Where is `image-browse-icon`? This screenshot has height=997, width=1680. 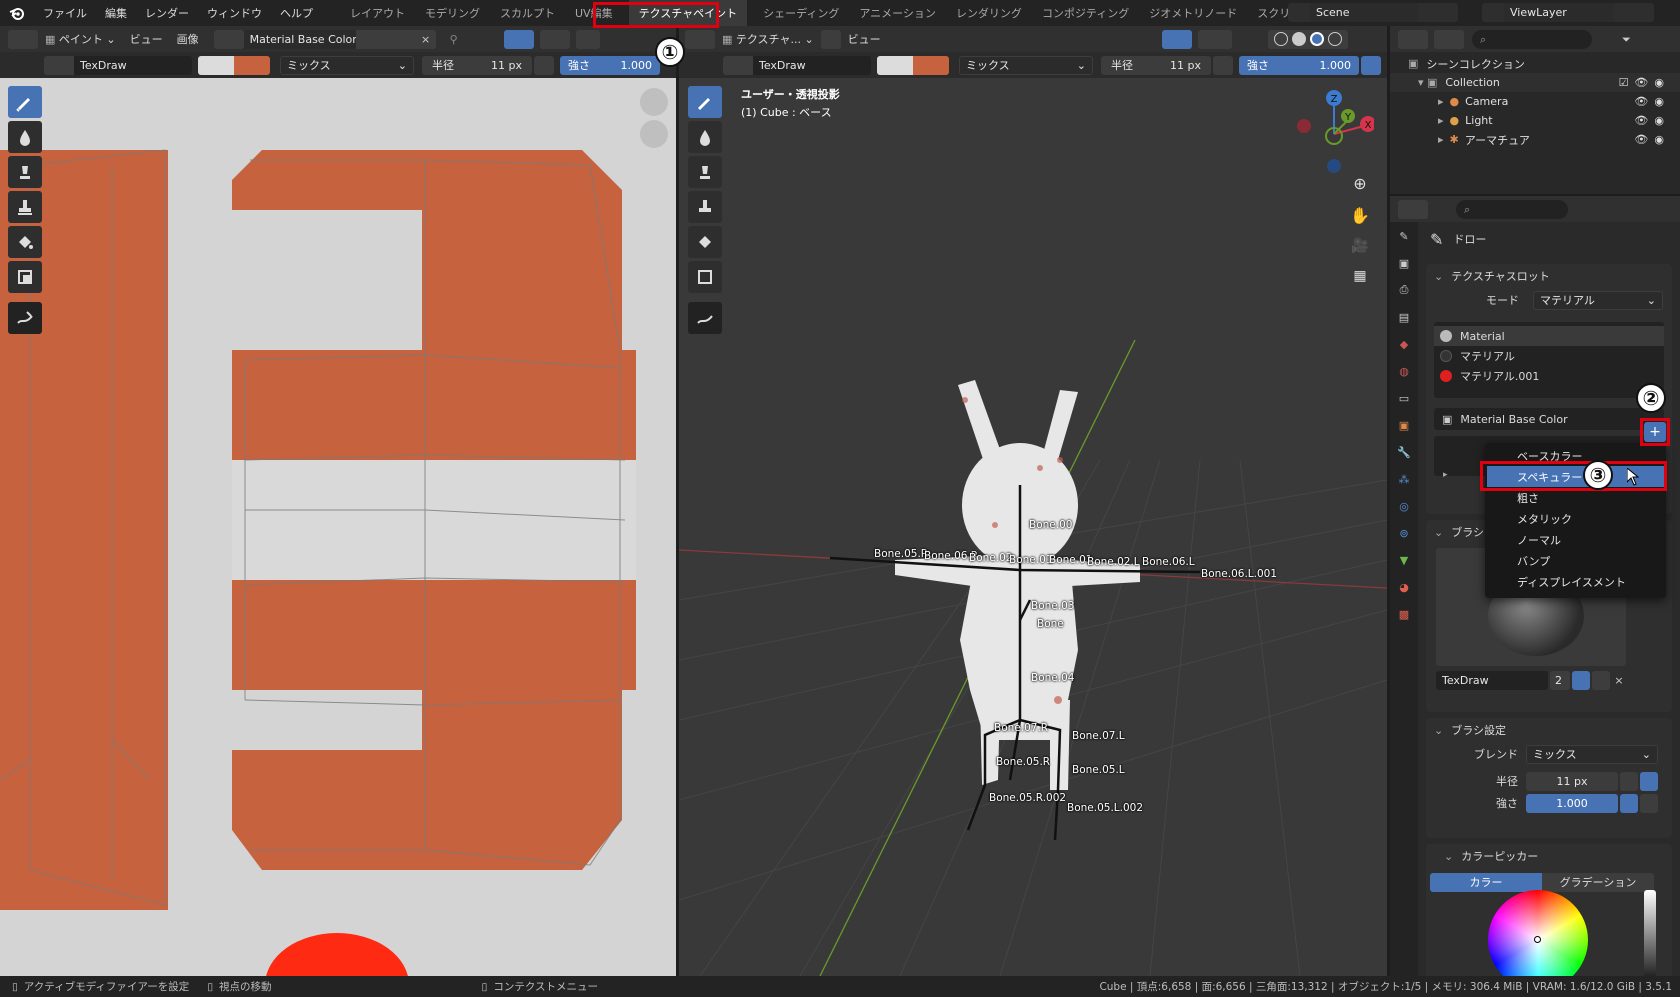 image-browse-icon is located at coordinates (228, 39).